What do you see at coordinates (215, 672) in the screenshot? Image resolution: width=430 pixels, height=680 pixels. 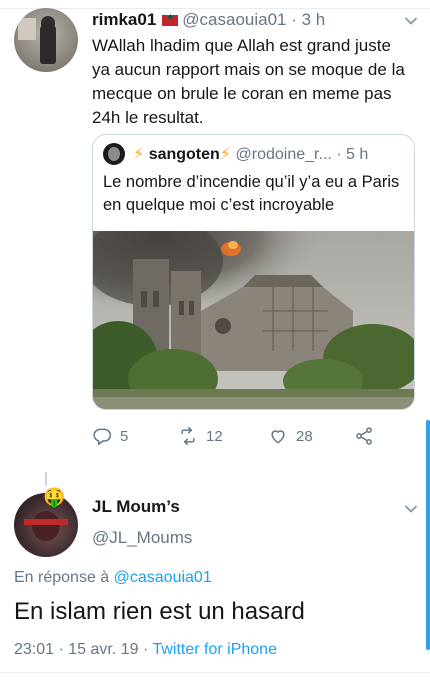 I see `bottom-divider` at bounding box center [215, 672].